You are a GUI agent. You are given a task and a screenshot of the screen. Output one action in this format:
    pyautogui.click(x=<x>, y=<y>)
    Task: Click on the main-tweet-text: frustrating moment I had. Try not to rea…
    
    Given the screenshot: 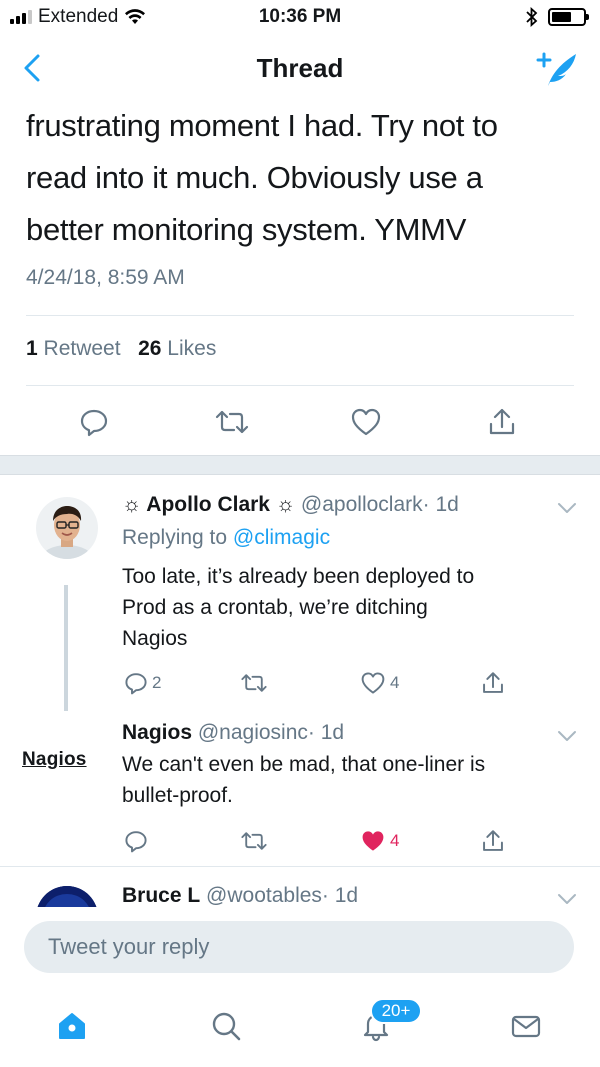 What is the action you would take?
    pyautogui.click(x=306, y=178)
    